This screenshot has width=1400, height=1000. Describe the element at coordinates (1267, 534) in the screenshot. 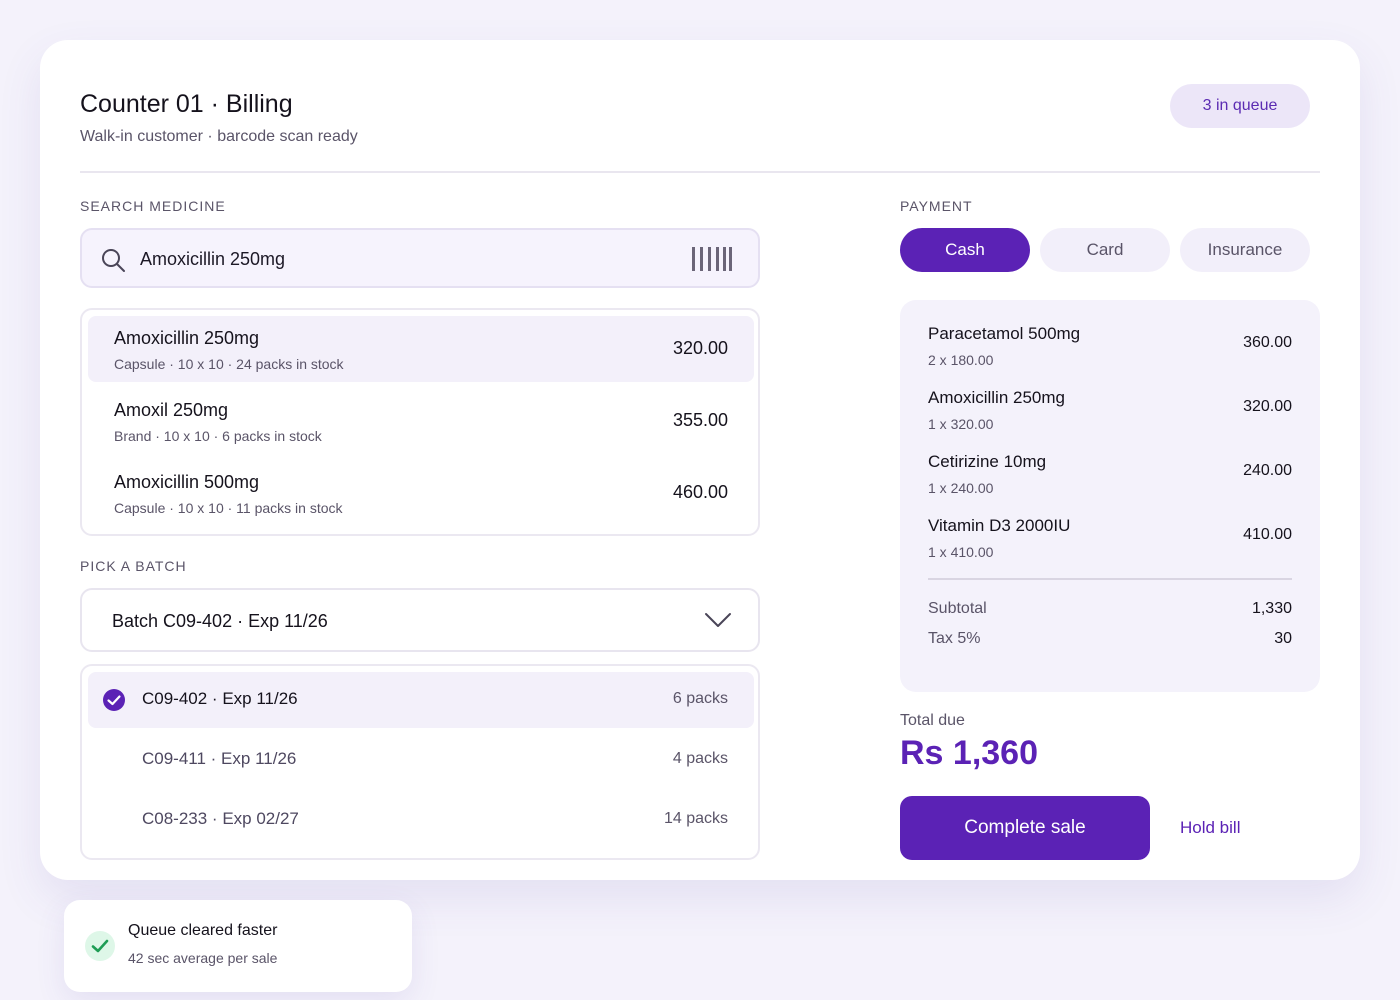

I see `bill-item-amount: 410.00` at that location.